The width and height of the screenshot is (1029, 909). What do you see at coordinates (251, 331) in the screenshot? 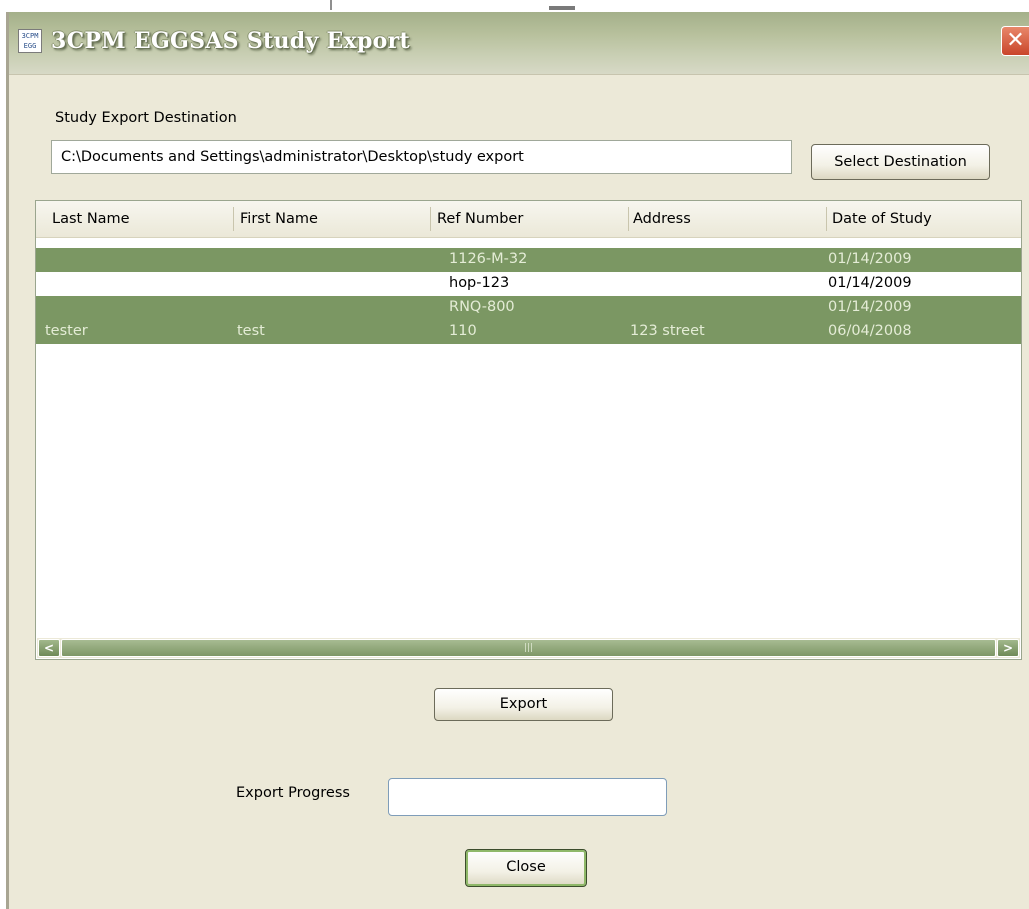
I see `cell-first-name: test` at bounding box center [251, 331].